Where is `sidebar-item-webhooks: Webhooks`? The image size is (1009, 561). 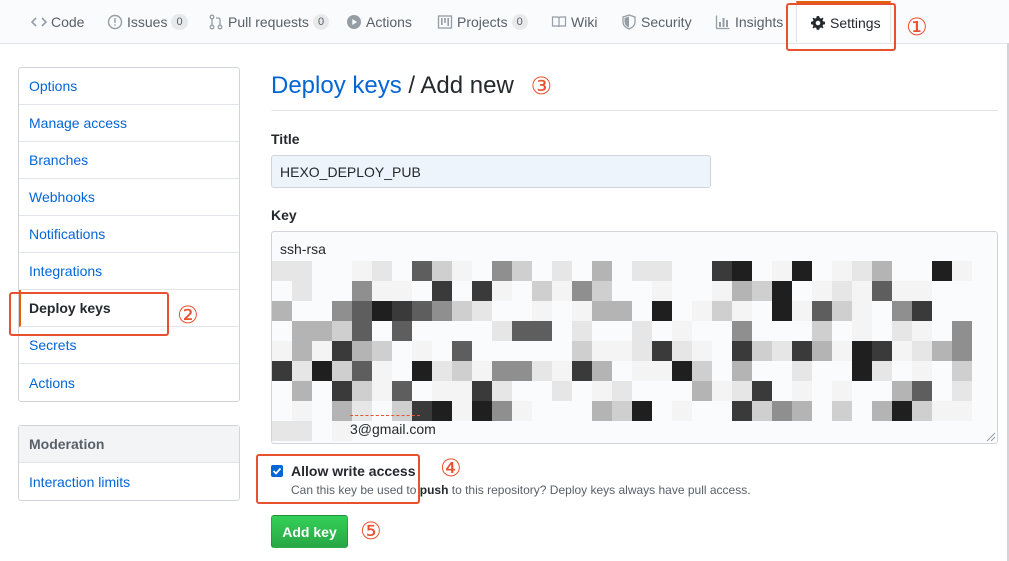
sidebar-item-webhooks: Webhooks is located at coordinates (129, 197).